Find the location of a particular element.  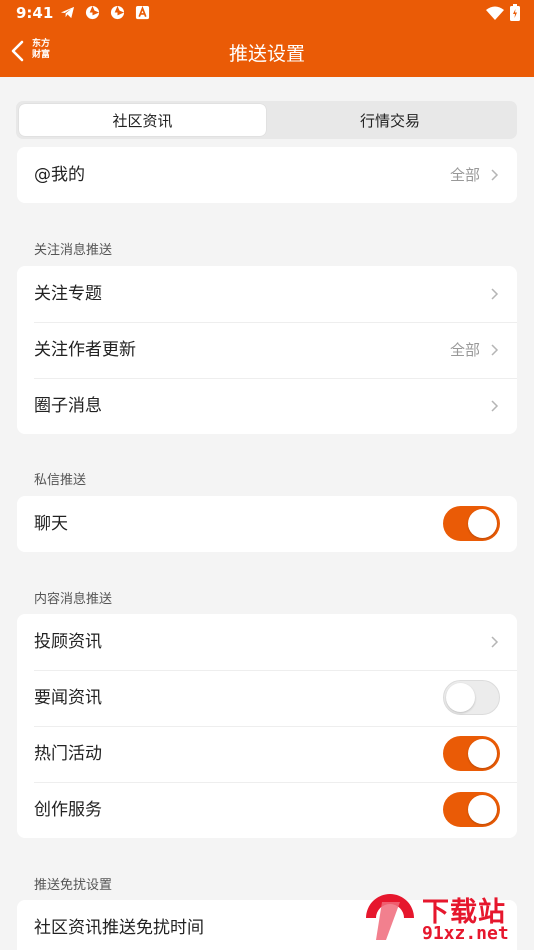

status-time: 9:41 is located at coordinates (35, 13).